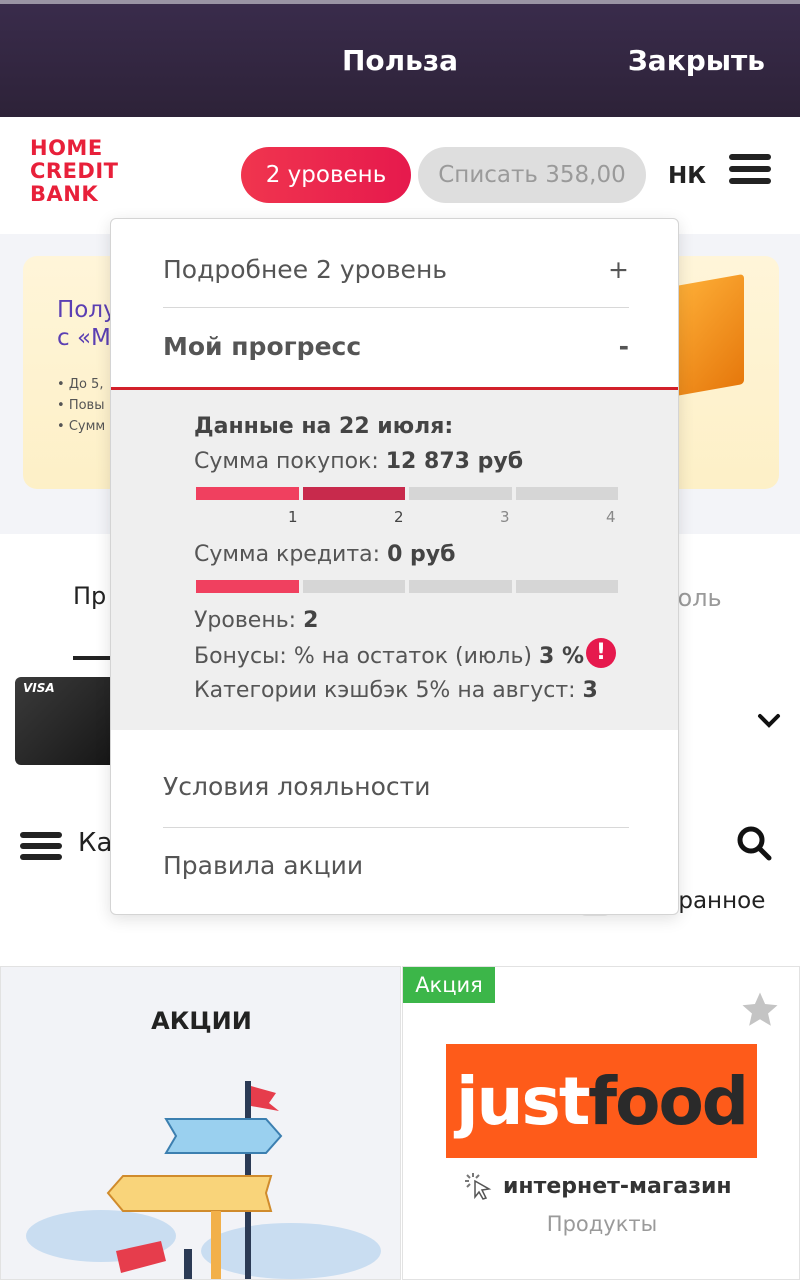 The image size is (800, 1280). Describe the element at coordinates (400, 58) in the screenshot. I see `top-bar: Польза Закрыть` at that location.